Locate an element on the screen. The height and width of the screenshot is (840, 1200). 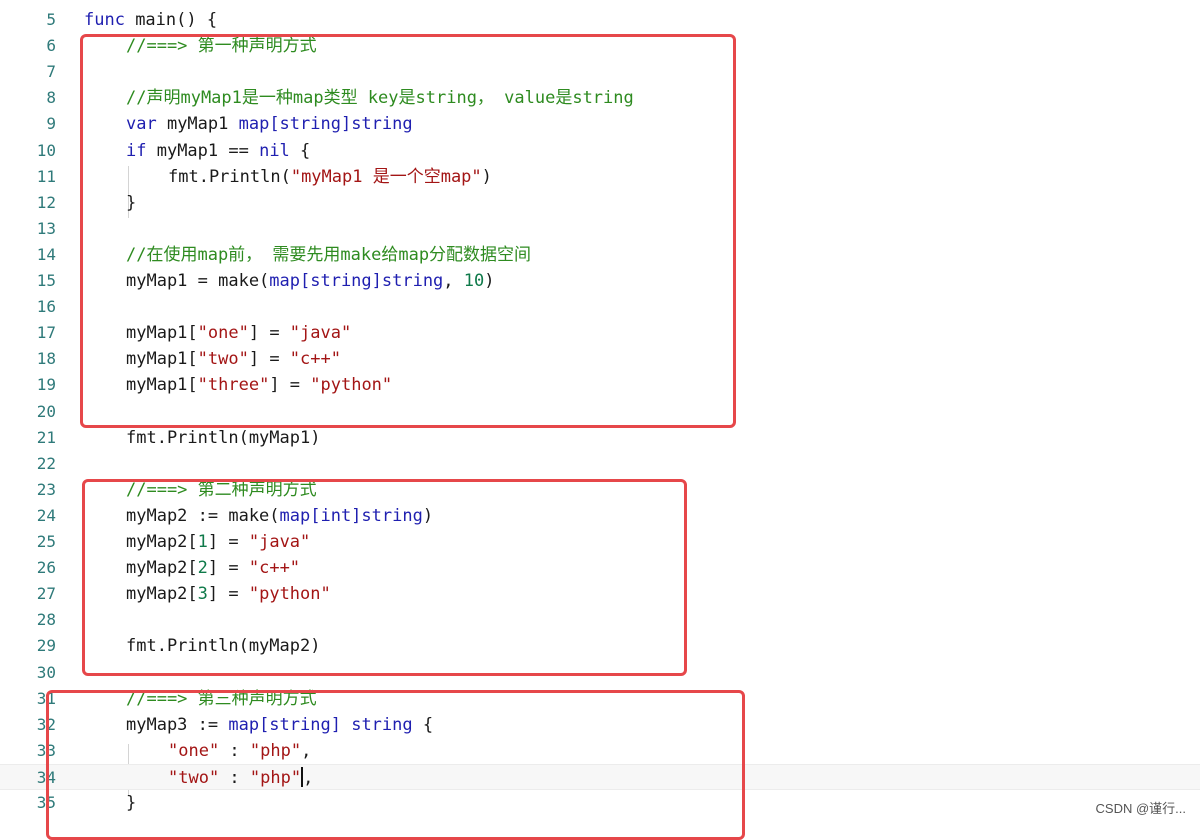
code-line: 5 func main() { is located at coordinates (600, 20).